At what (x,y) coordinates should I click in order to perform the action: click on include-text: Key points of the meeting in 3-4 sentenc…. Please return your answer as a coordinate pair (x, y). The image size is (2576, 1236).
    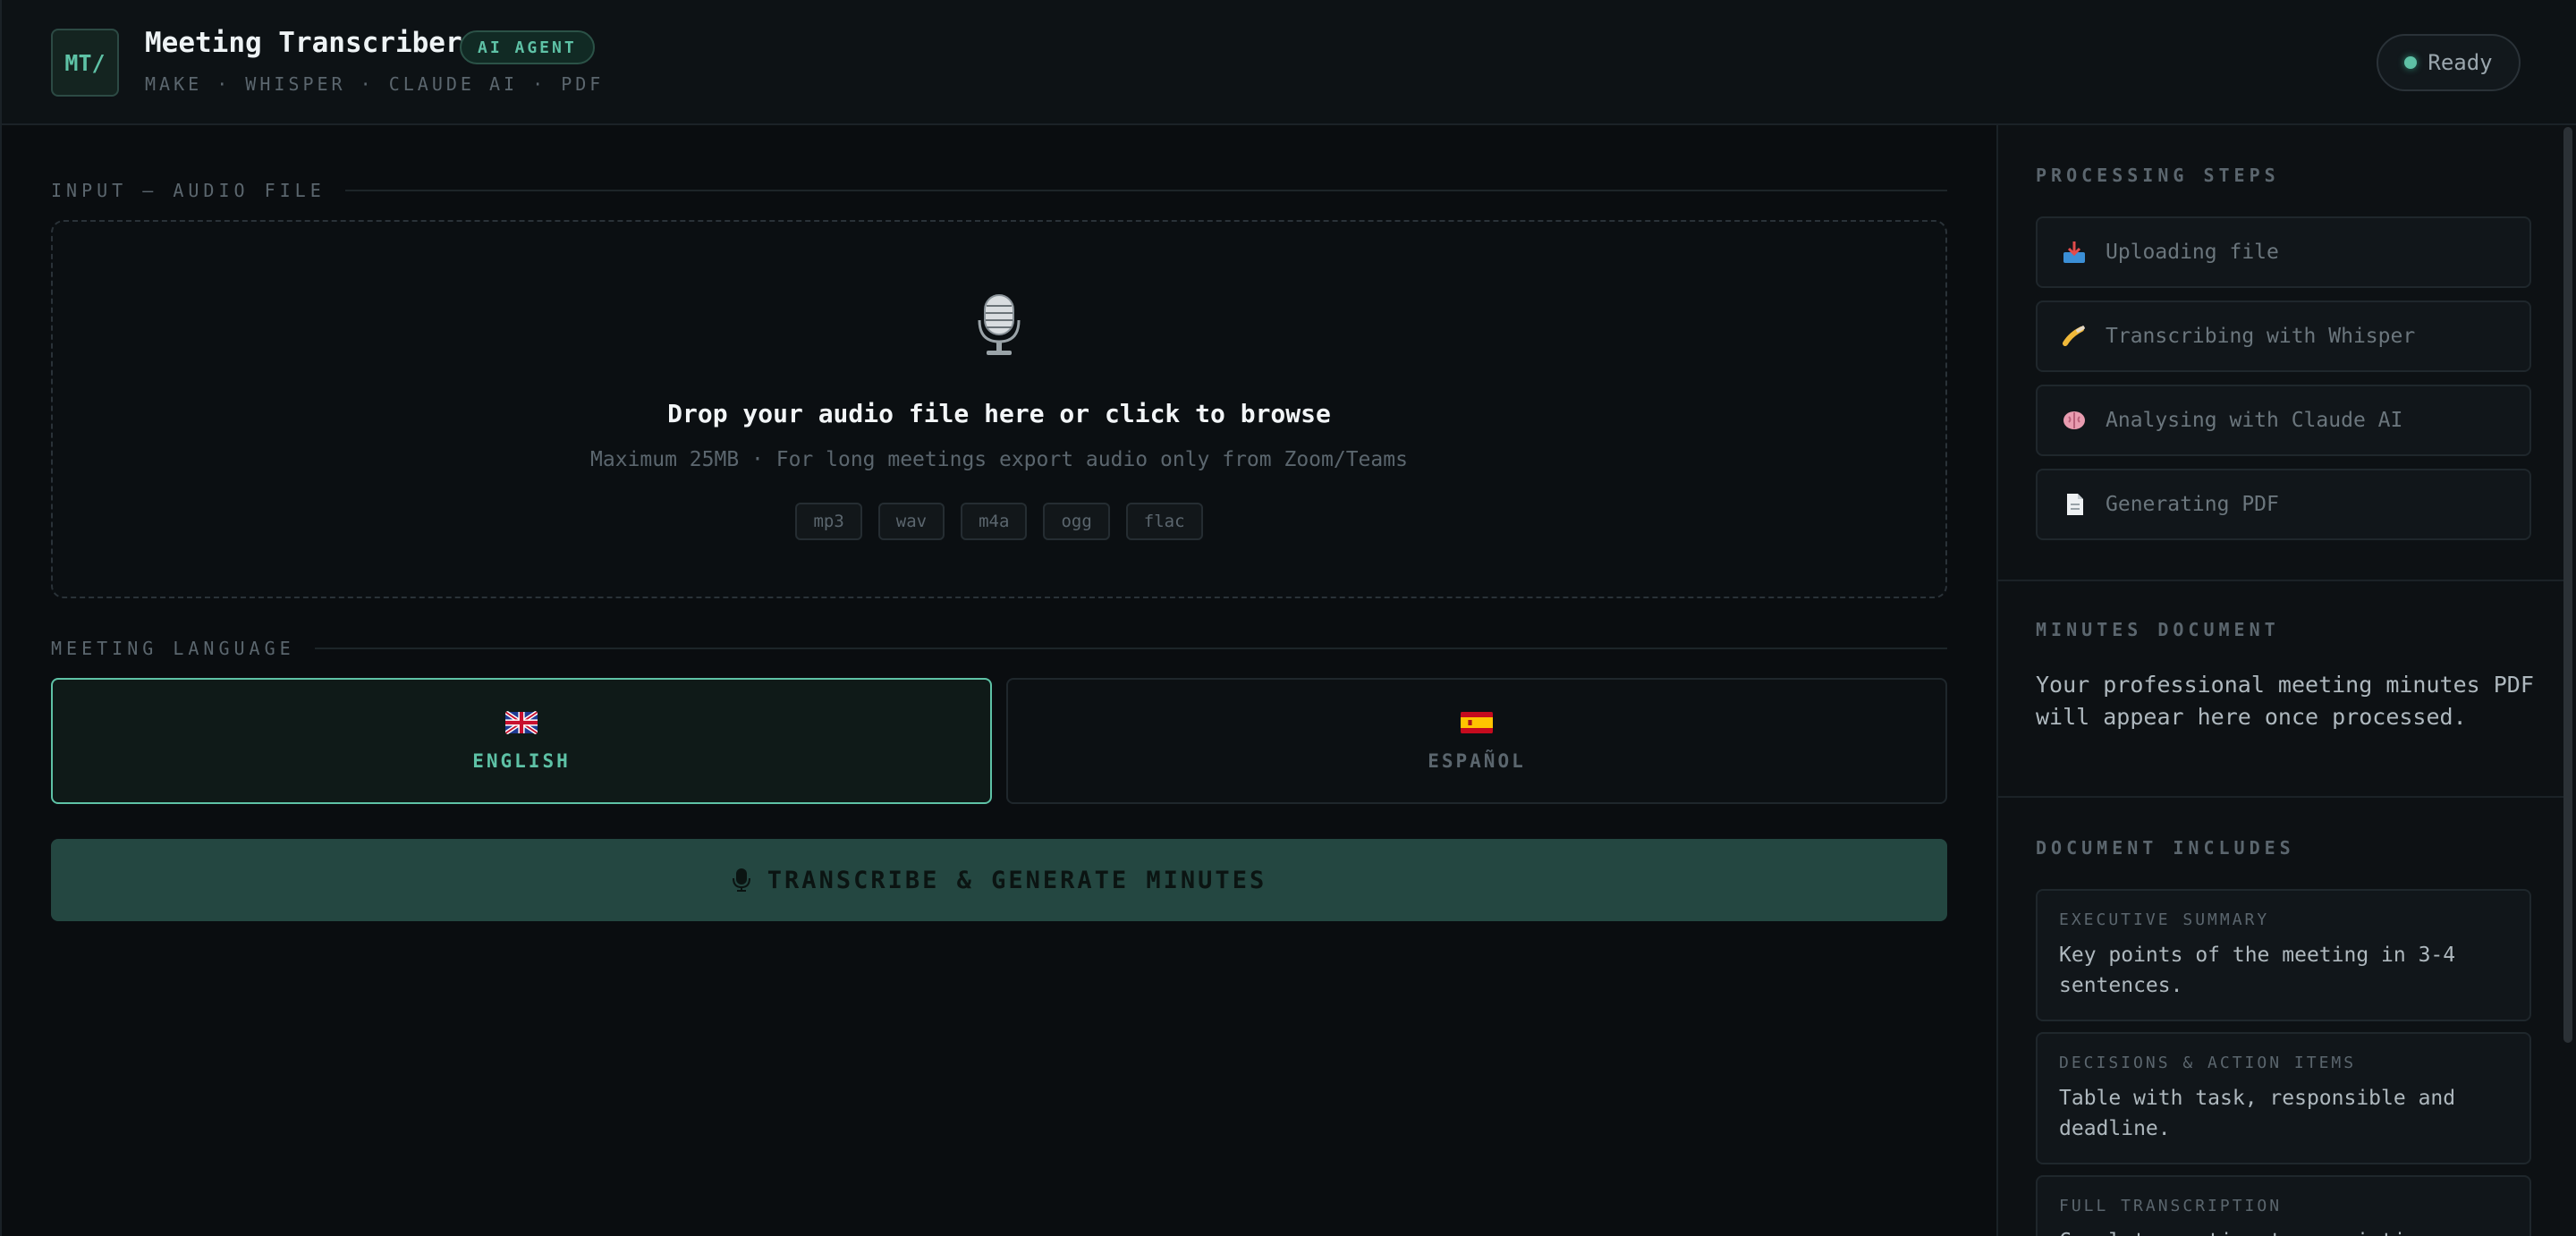
    Looking at the image, I should click on (2257, 971).